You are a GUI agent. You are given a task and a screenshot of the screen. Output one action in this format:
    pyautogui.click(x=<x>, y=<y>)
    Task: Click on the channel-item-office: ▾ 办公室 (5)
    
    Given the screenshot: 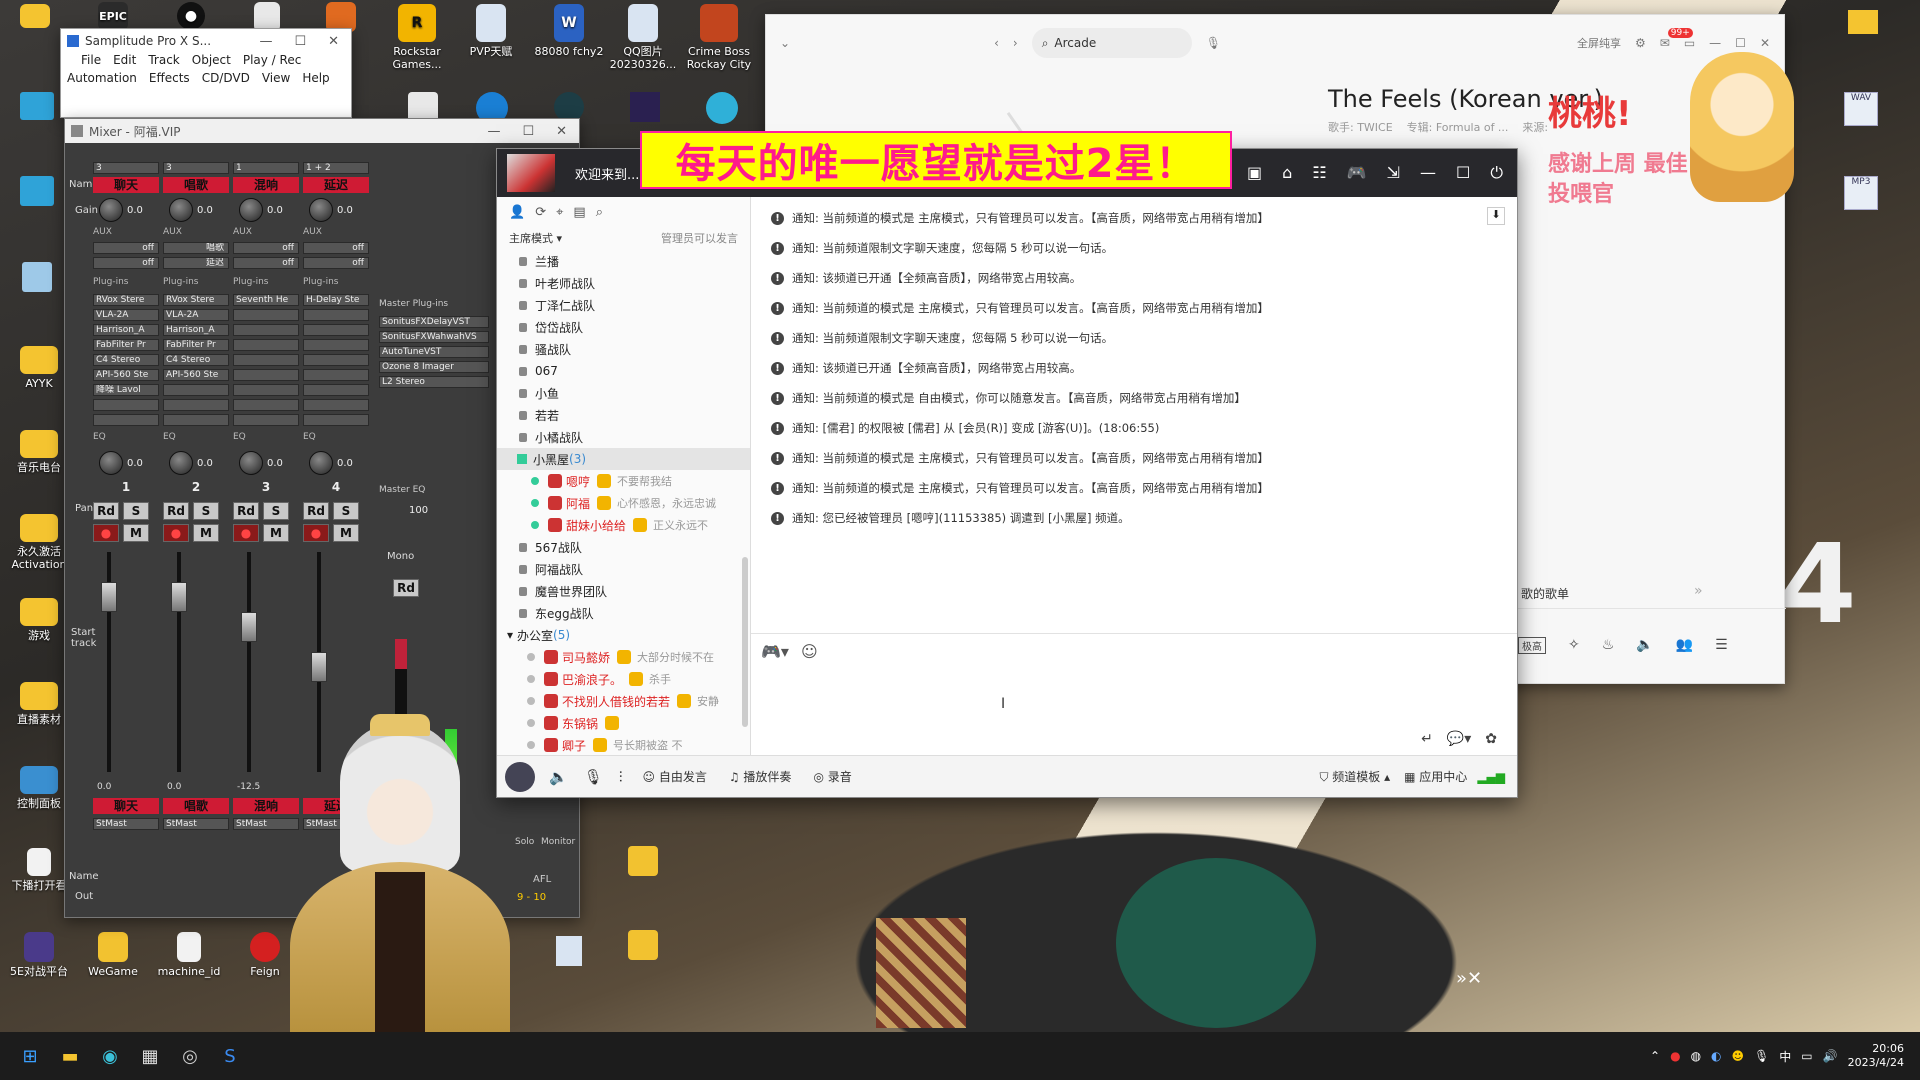 What is the action you would take?
    pyautogui.click(x=623, y=635)
    